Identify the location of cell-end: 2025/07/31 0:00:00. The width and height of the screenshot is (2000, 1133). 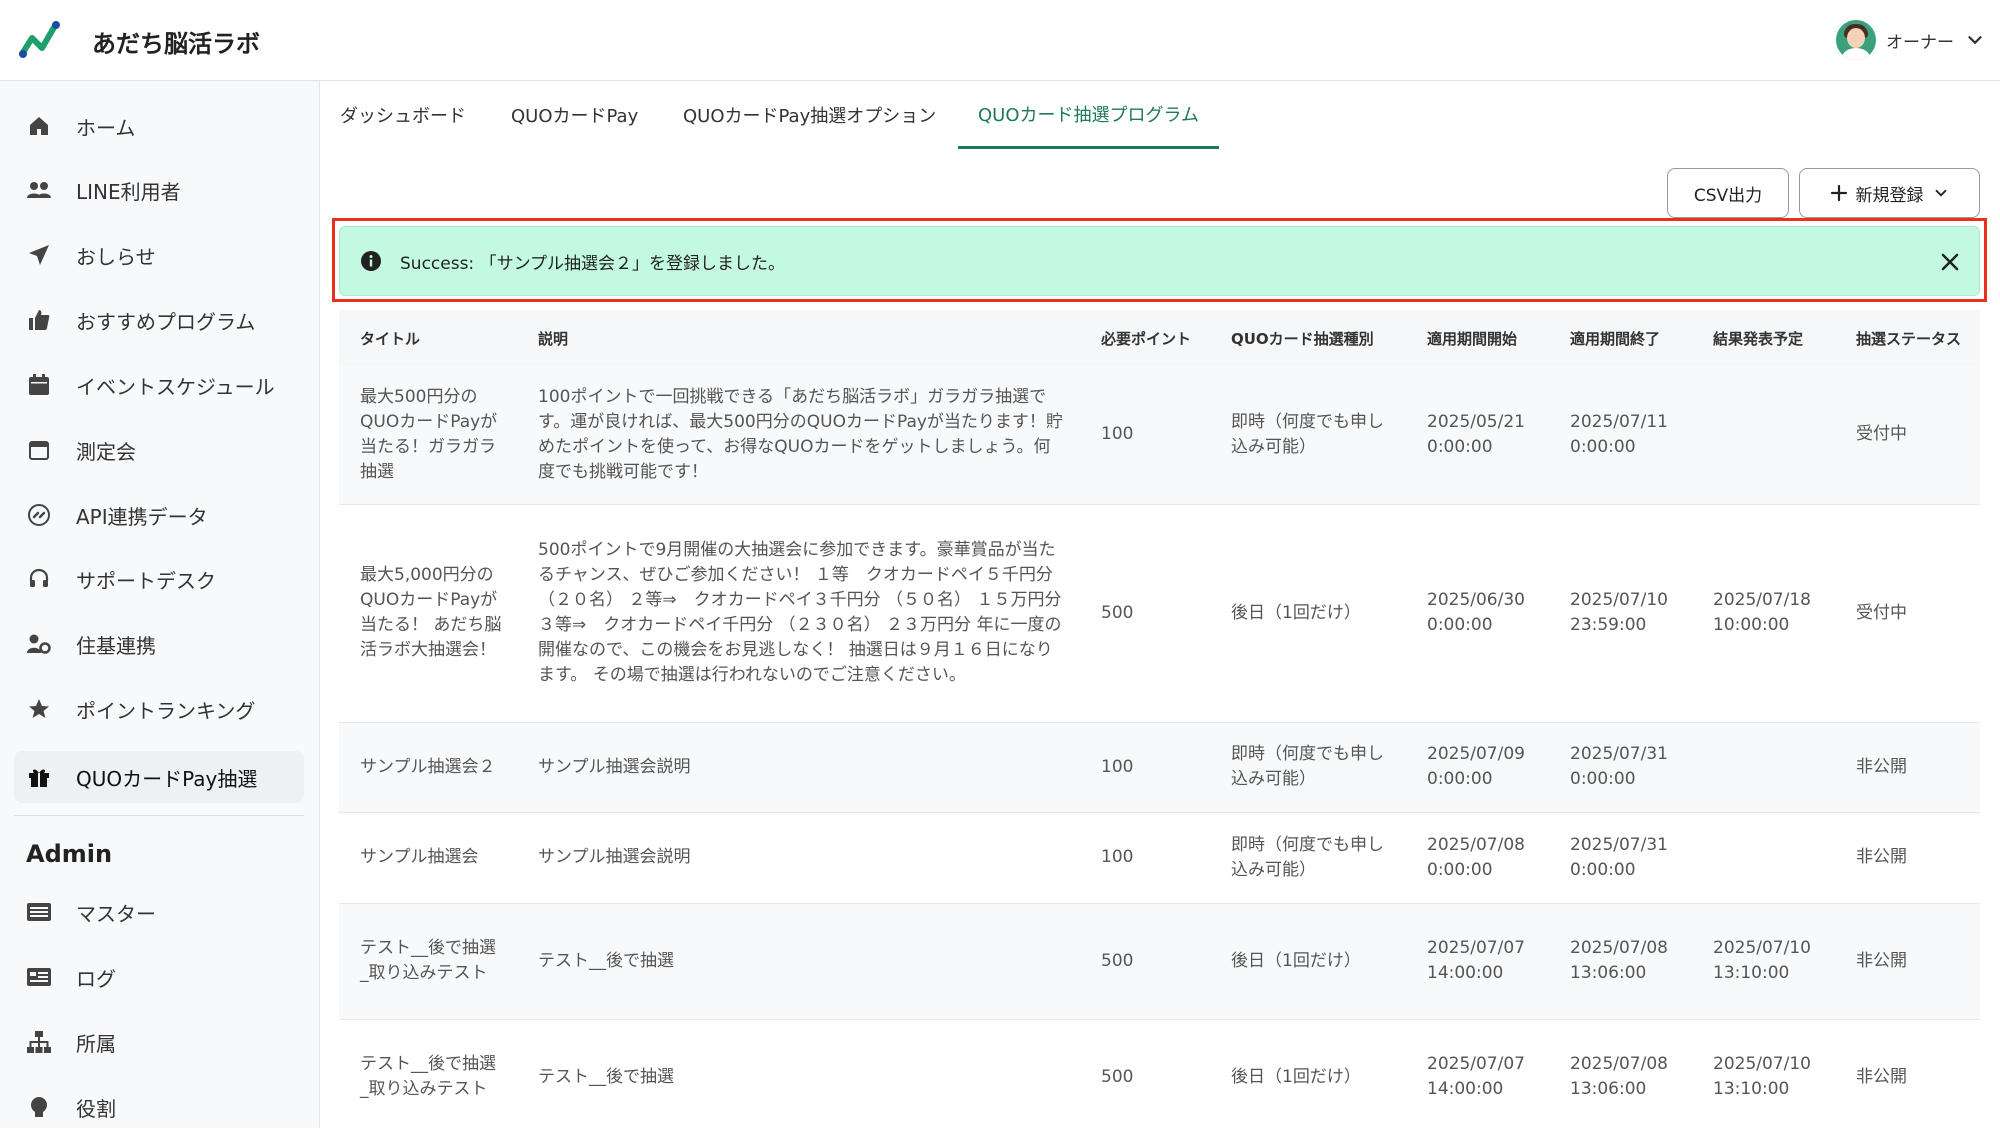
(1620, 858).